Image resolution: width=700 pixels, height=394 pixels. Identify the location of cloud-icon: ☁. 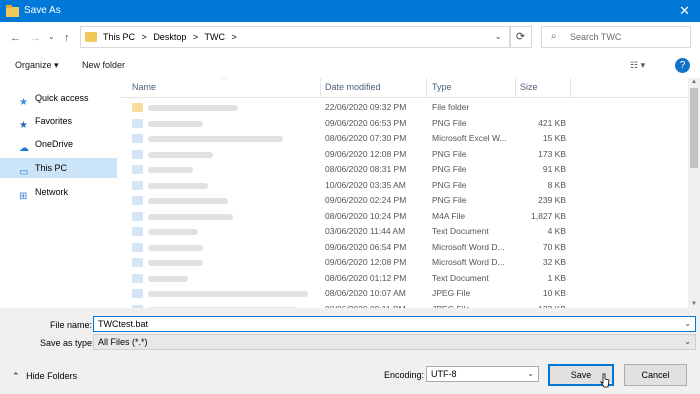
(24, 148).